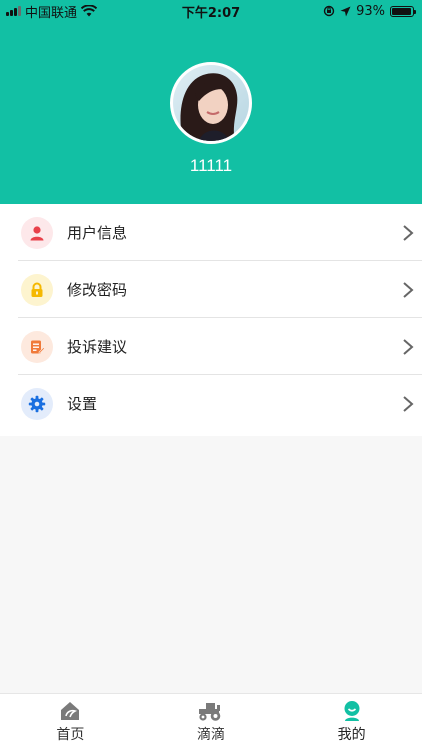 Image resolution: width=422 pixels, height=750 pixels. I want to click on lock-icon-badge, so click(37, 289).